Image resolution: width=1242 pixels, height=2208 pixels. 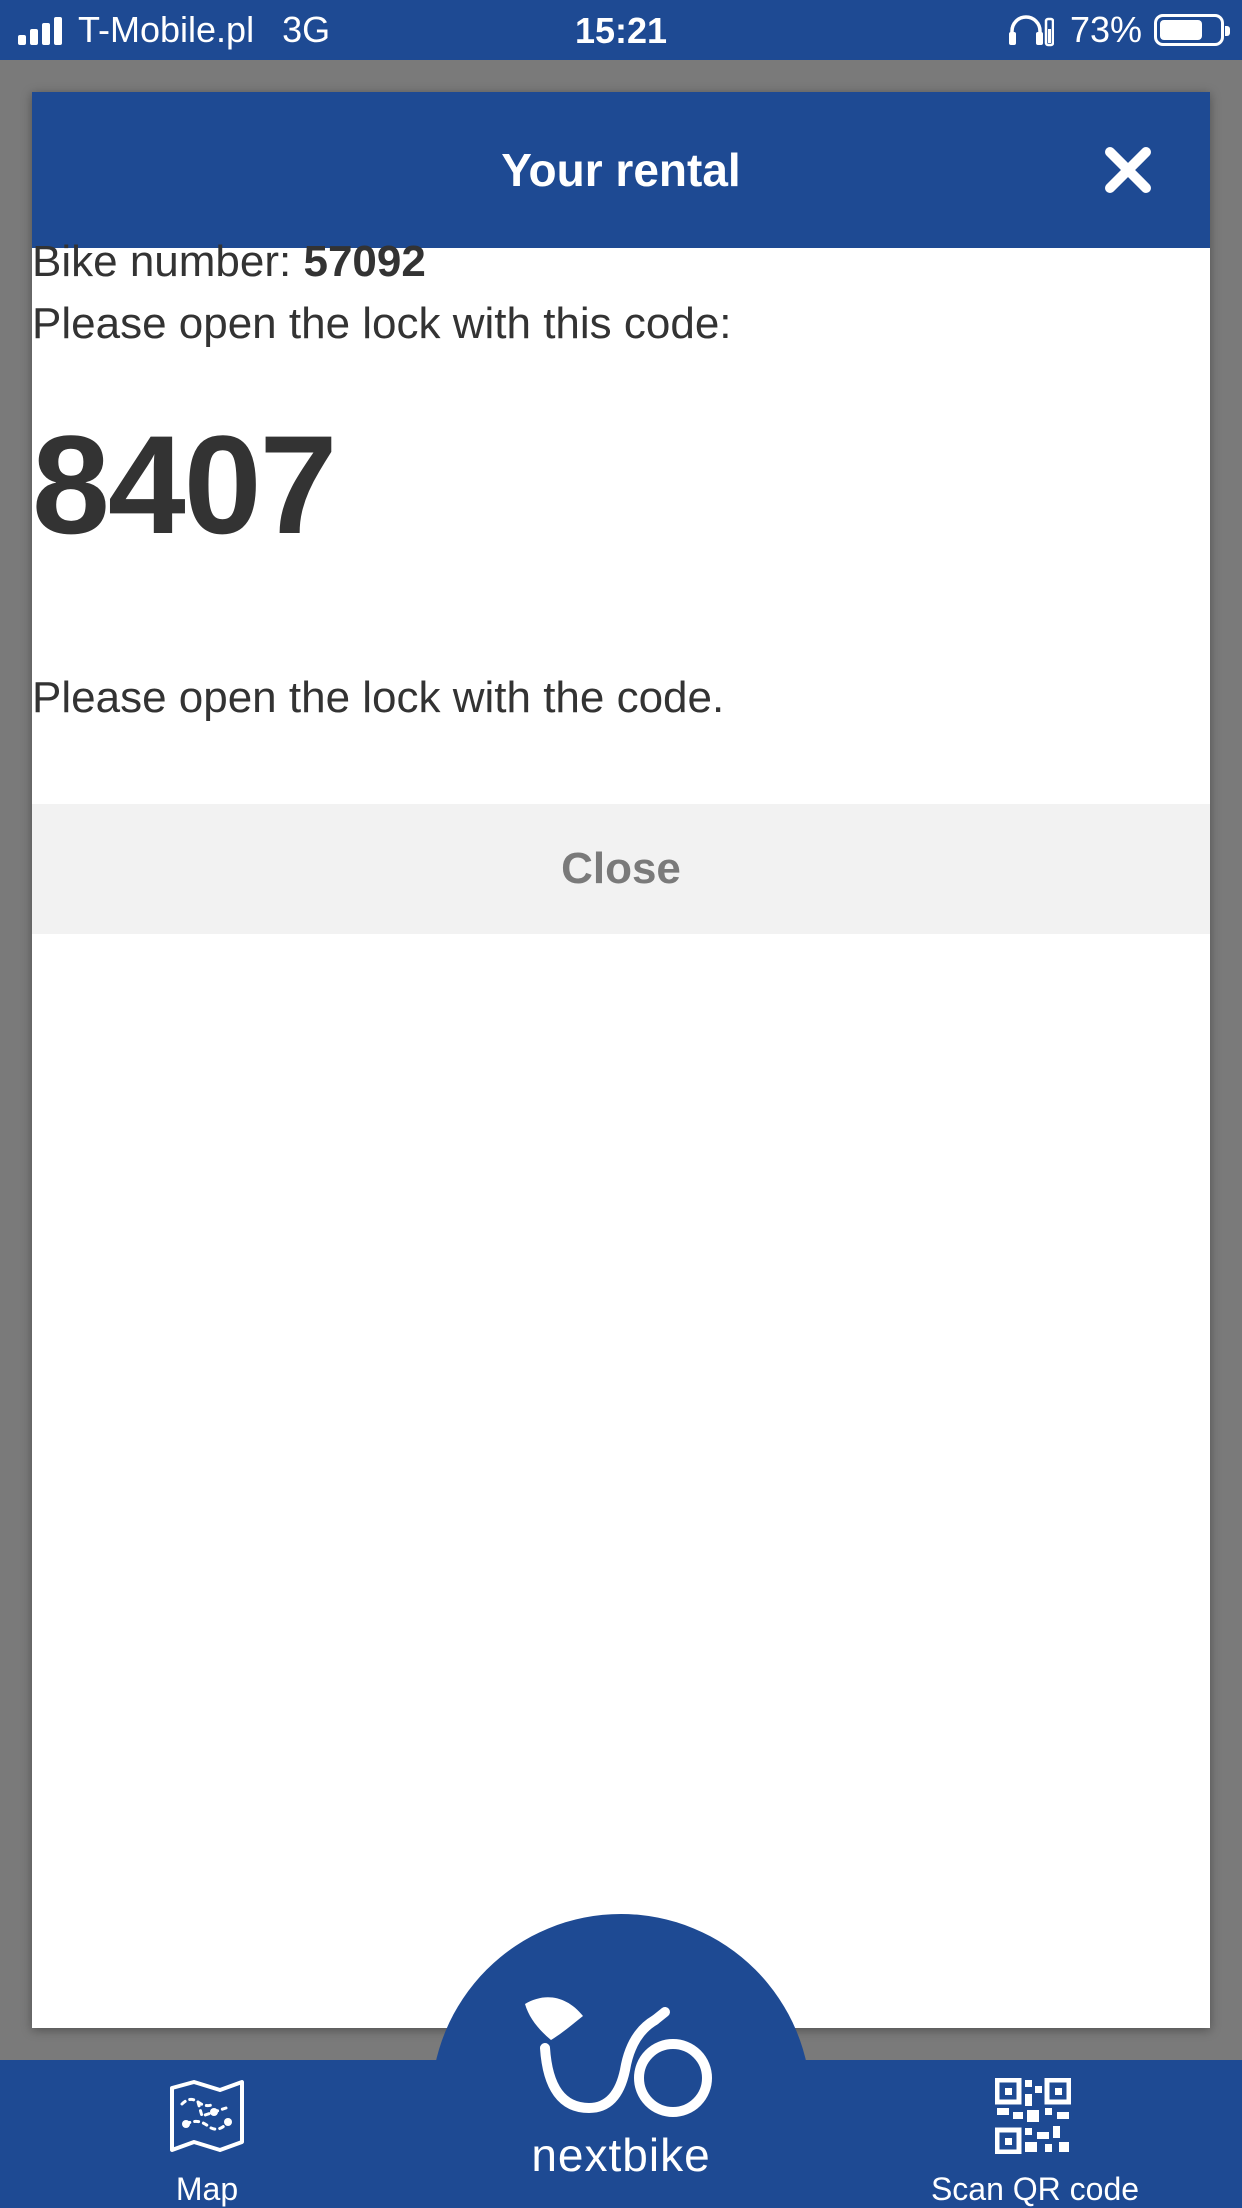 I want to click on bike-number-value: 57092, so click(x=364, y=261).